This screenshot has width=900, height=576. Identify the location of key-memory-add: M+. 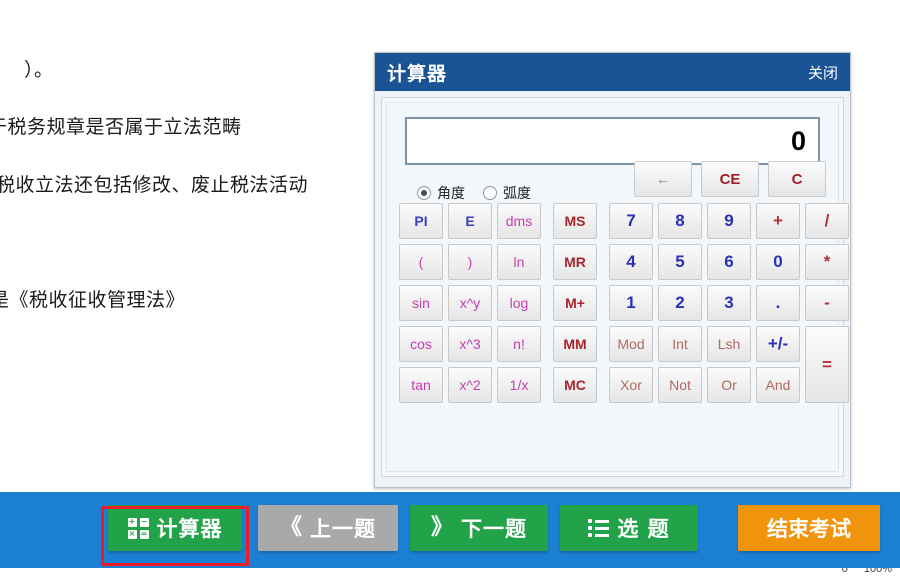
(575, 303).